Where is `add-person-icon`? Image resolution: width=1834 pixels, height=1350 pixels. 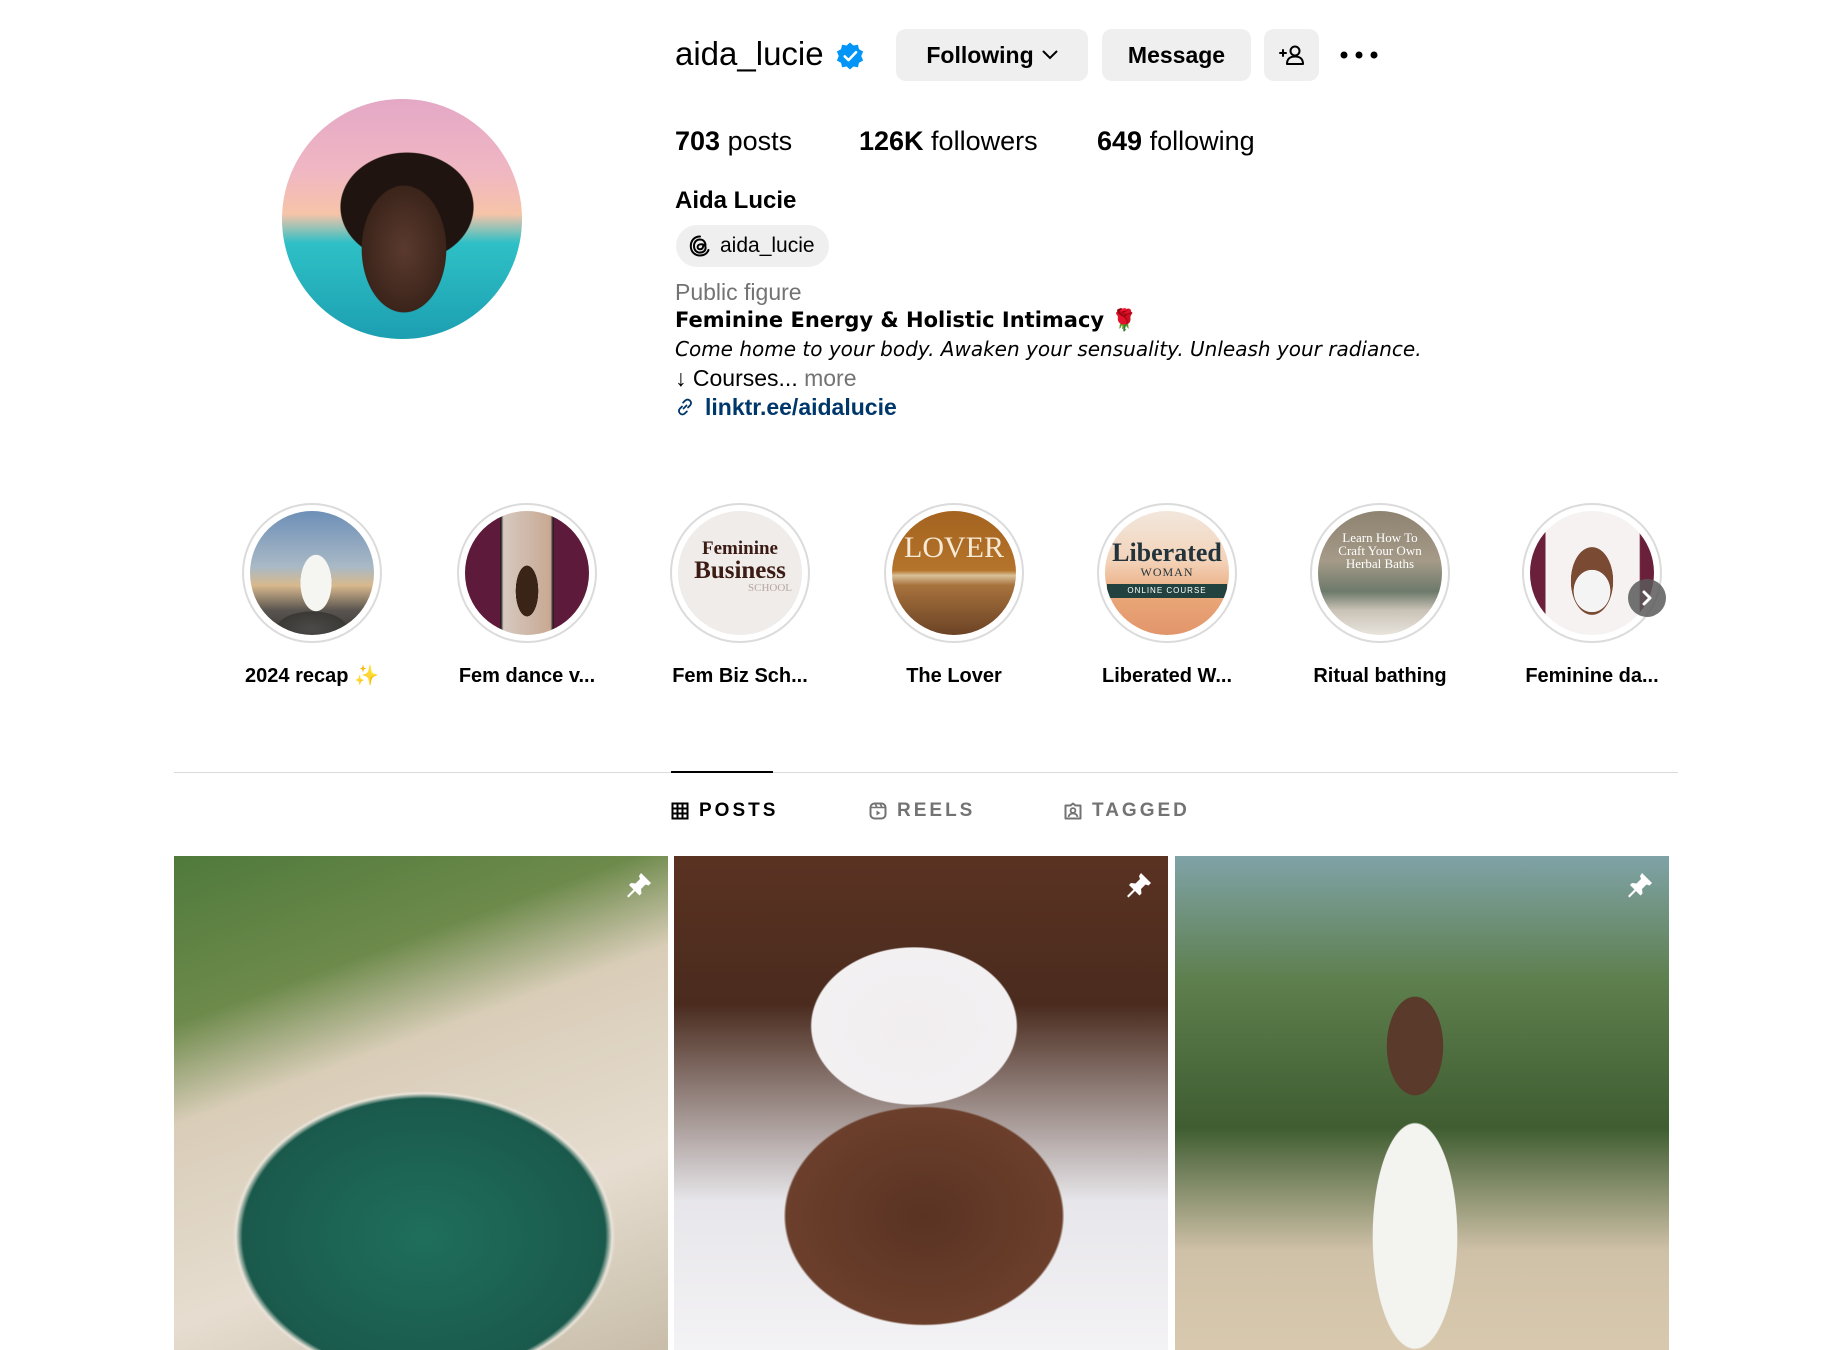
add-person-icon is located at coordinates (1291, 55).